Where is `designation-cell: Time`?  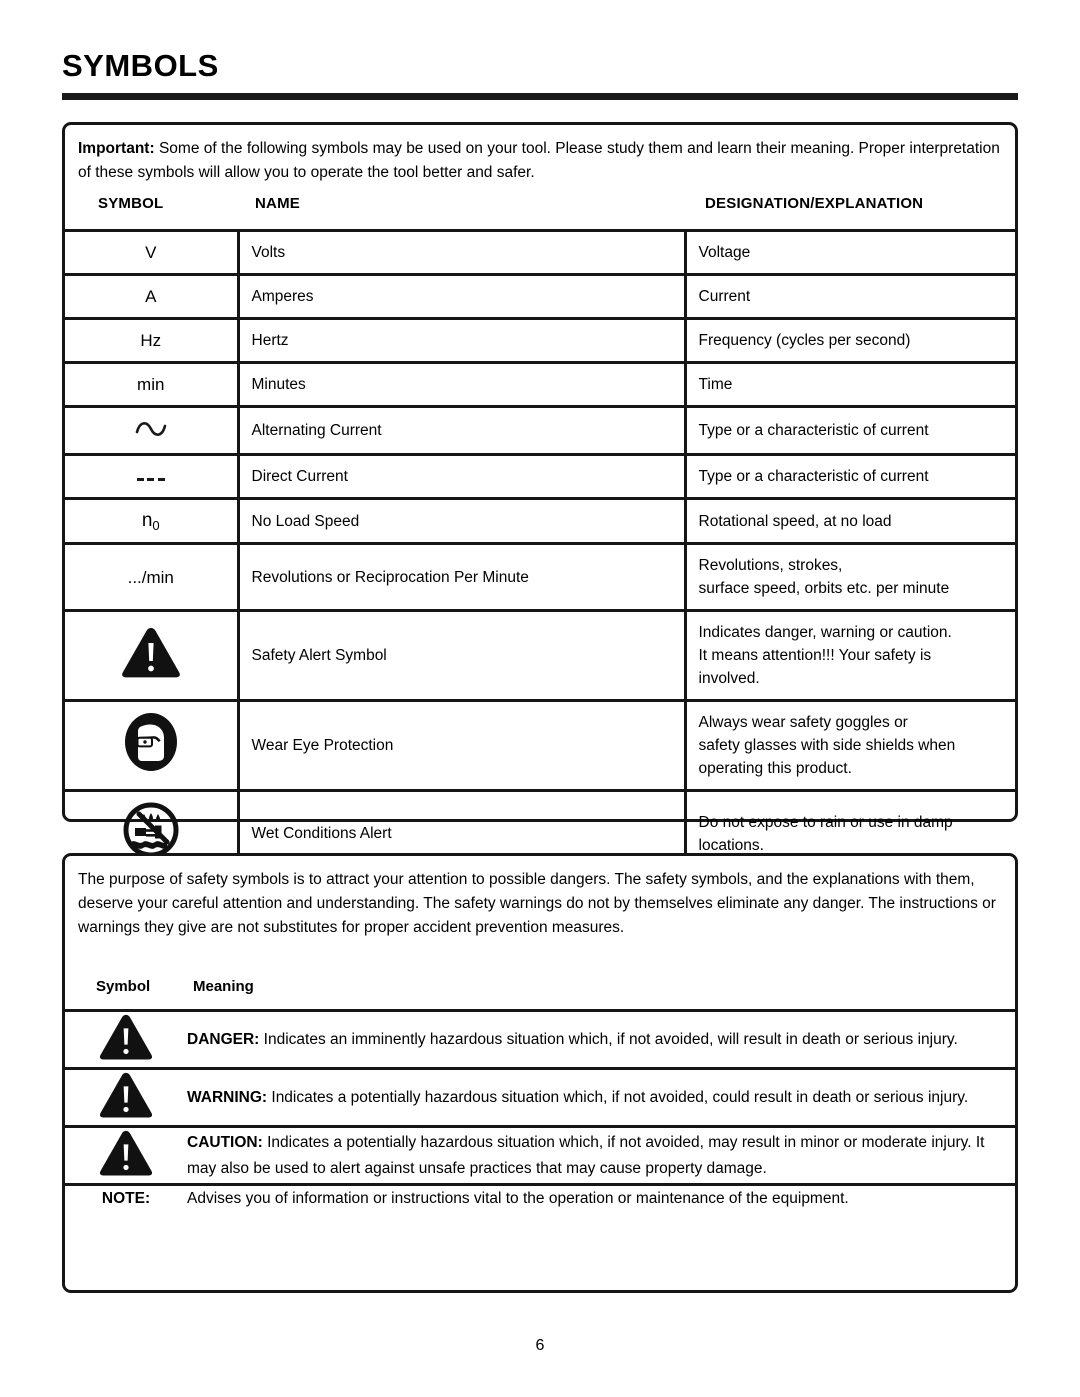
designation-cell: Time is located at coordinates (850, 384).